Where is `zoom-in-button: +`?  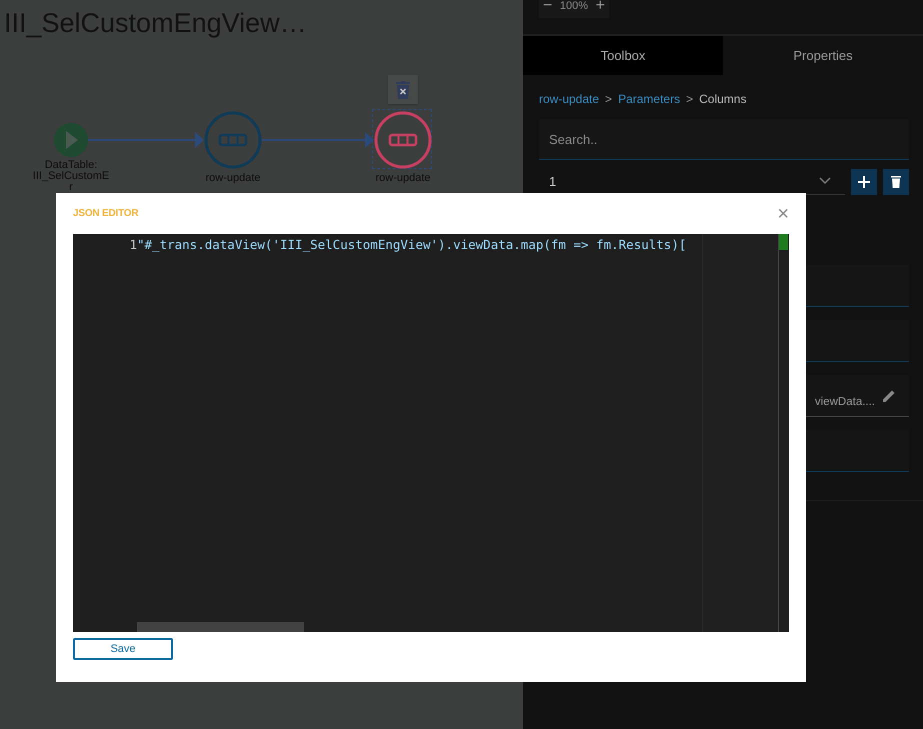
zoom-in-button: + is located at coordinates (600, 7).